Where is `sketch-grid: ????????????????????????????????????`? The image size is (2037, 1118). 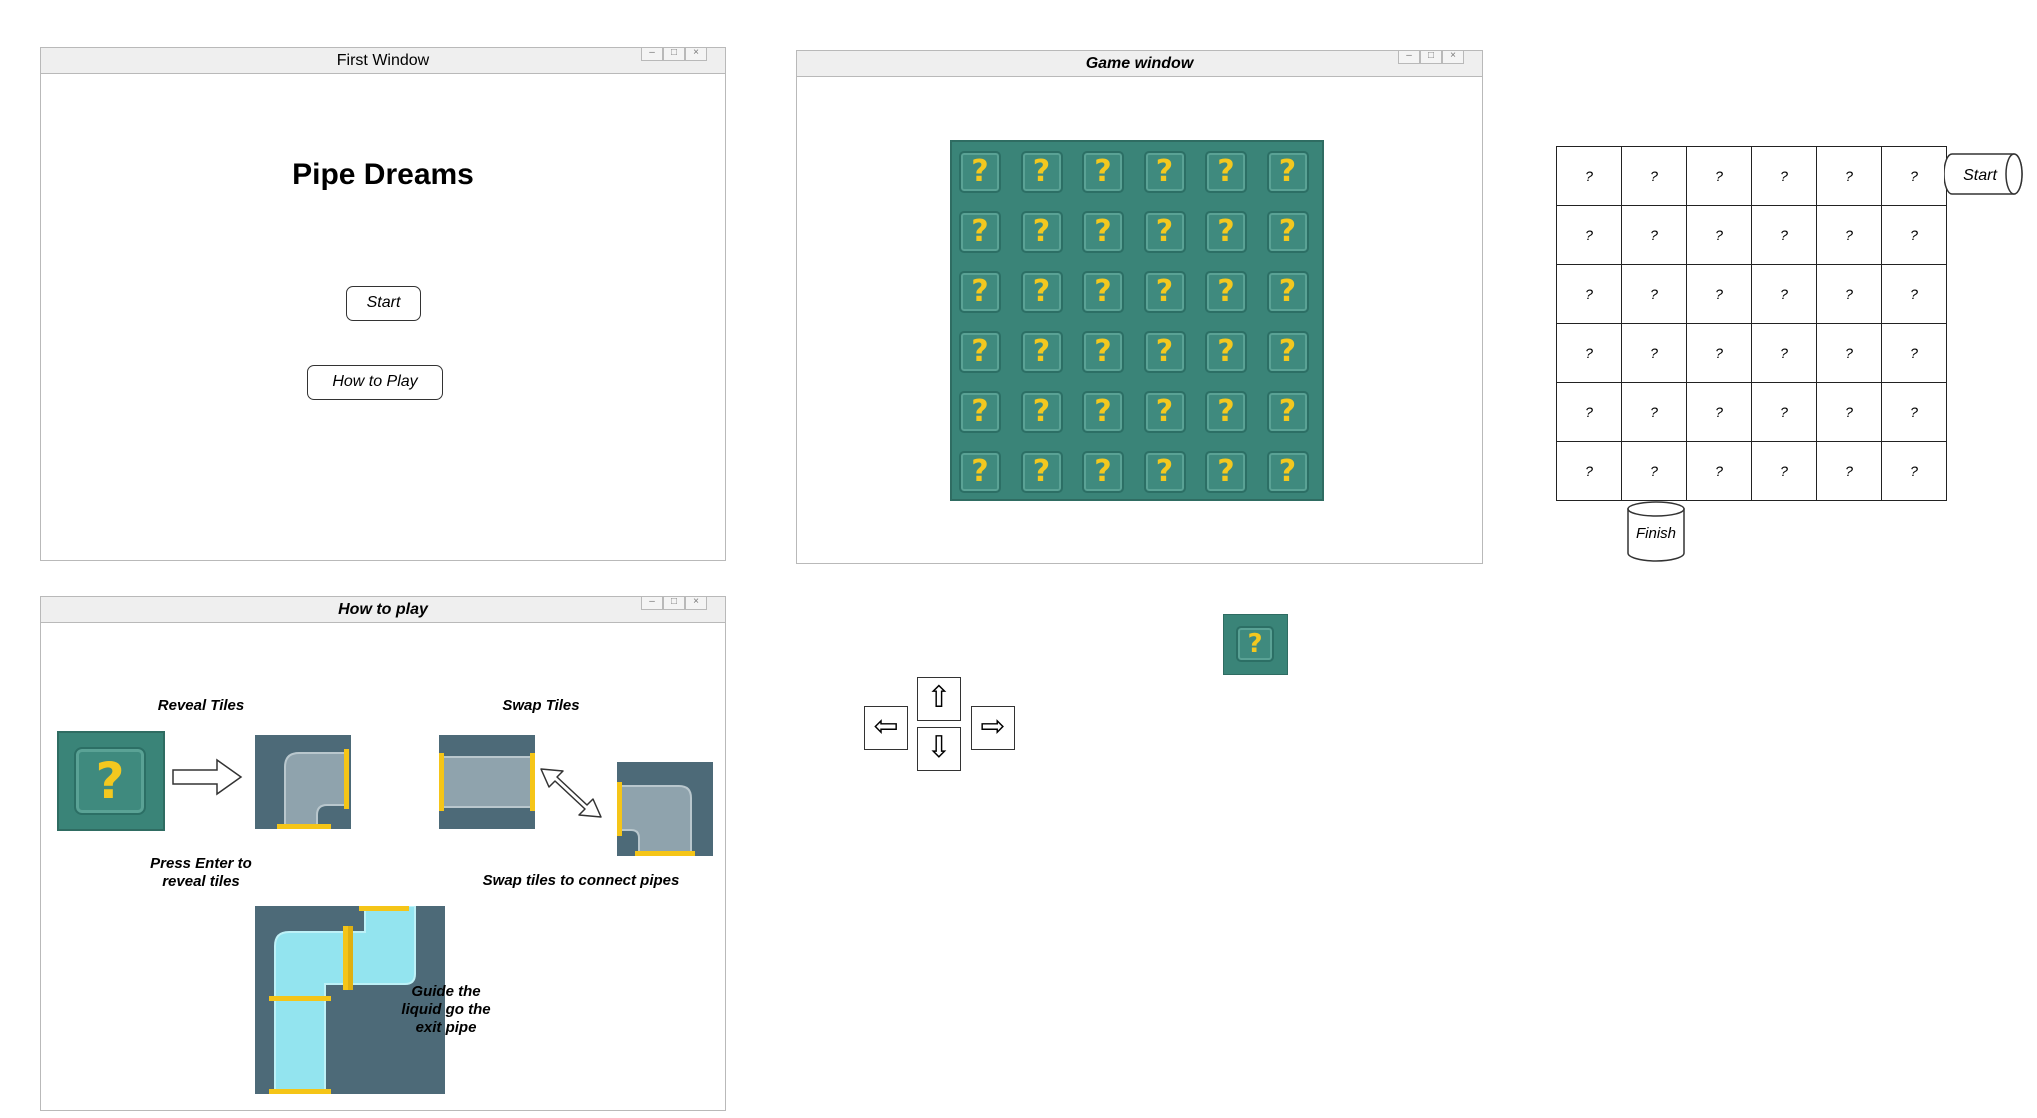
sketch-grid: ???????????????????????????????????? is located at coordinates (1751, 323).